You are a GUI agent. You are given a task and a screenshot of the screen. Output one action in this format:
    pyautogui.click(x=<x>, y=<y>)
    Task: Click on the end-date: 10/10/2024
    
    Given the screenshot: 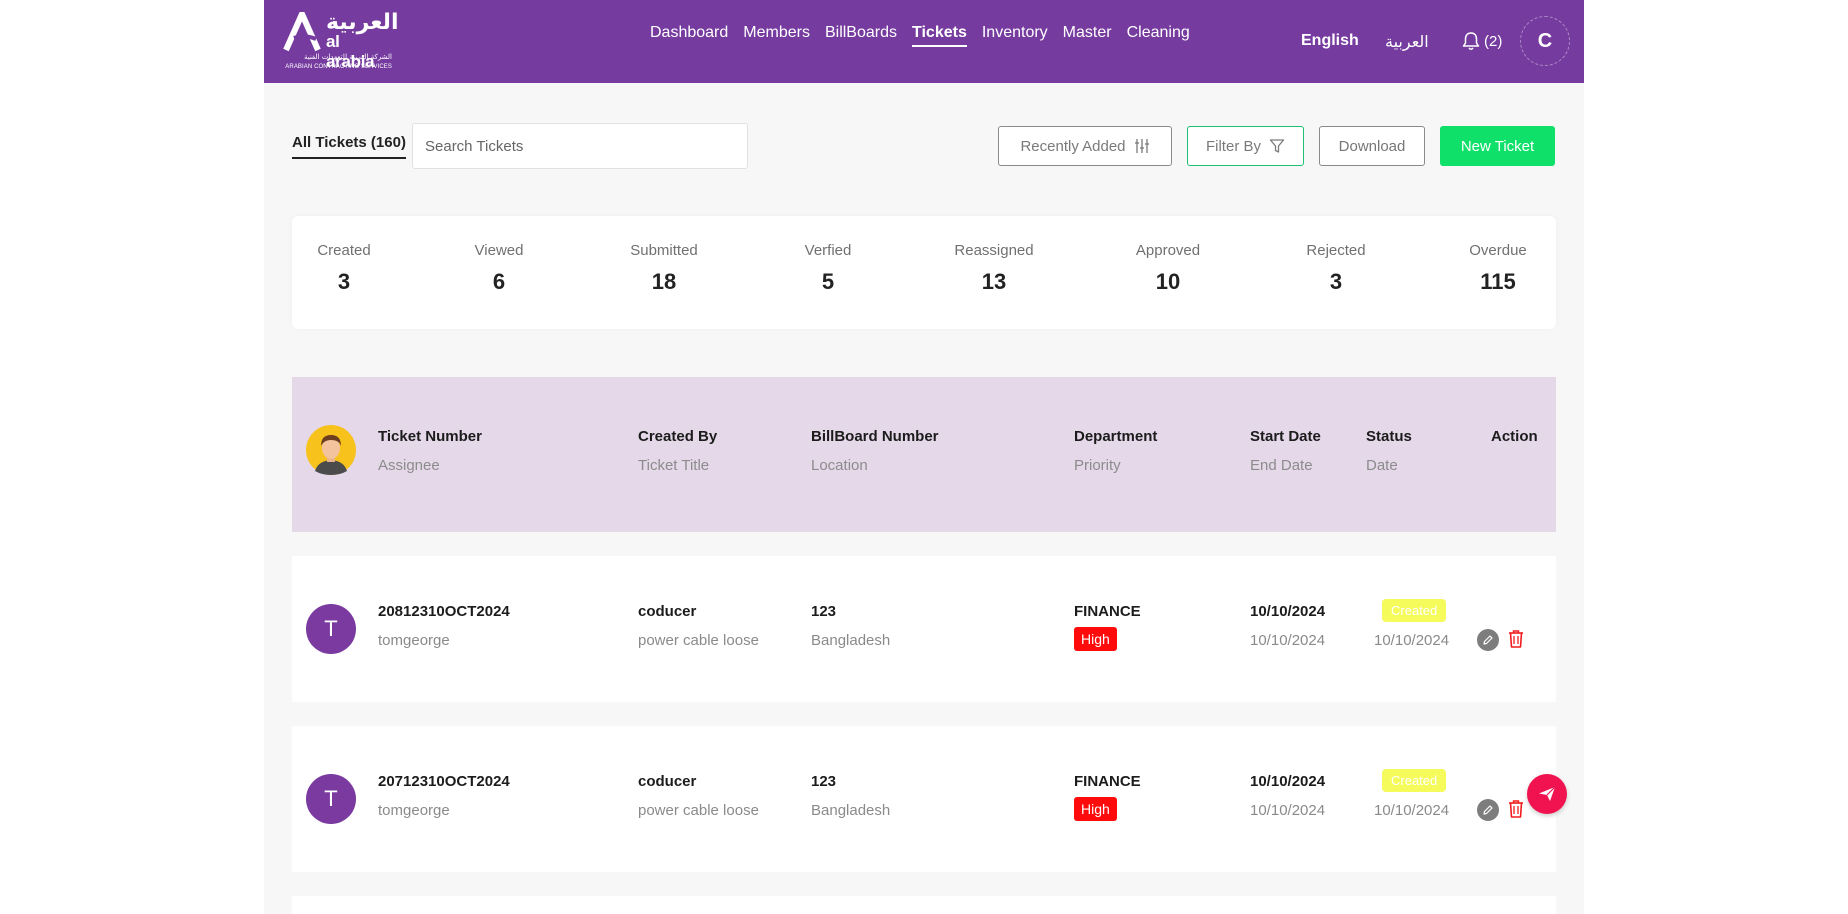 What is the action you would take?
    pyautogui.click(x=1288, y=640)
    